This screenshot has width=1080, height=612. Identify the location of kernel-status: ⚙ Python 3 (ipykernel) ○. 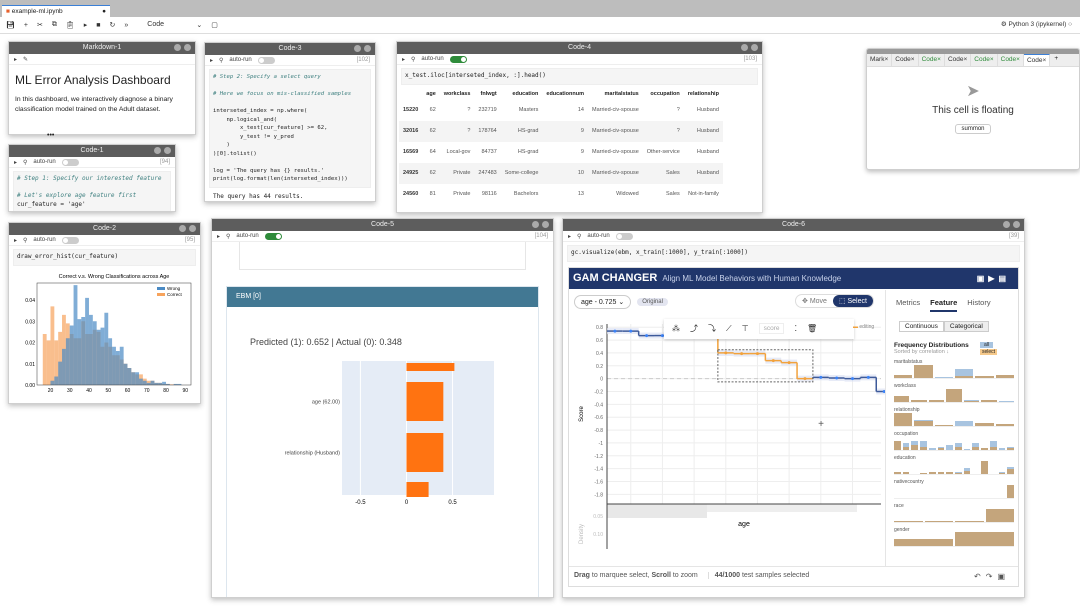
(1036, 24).